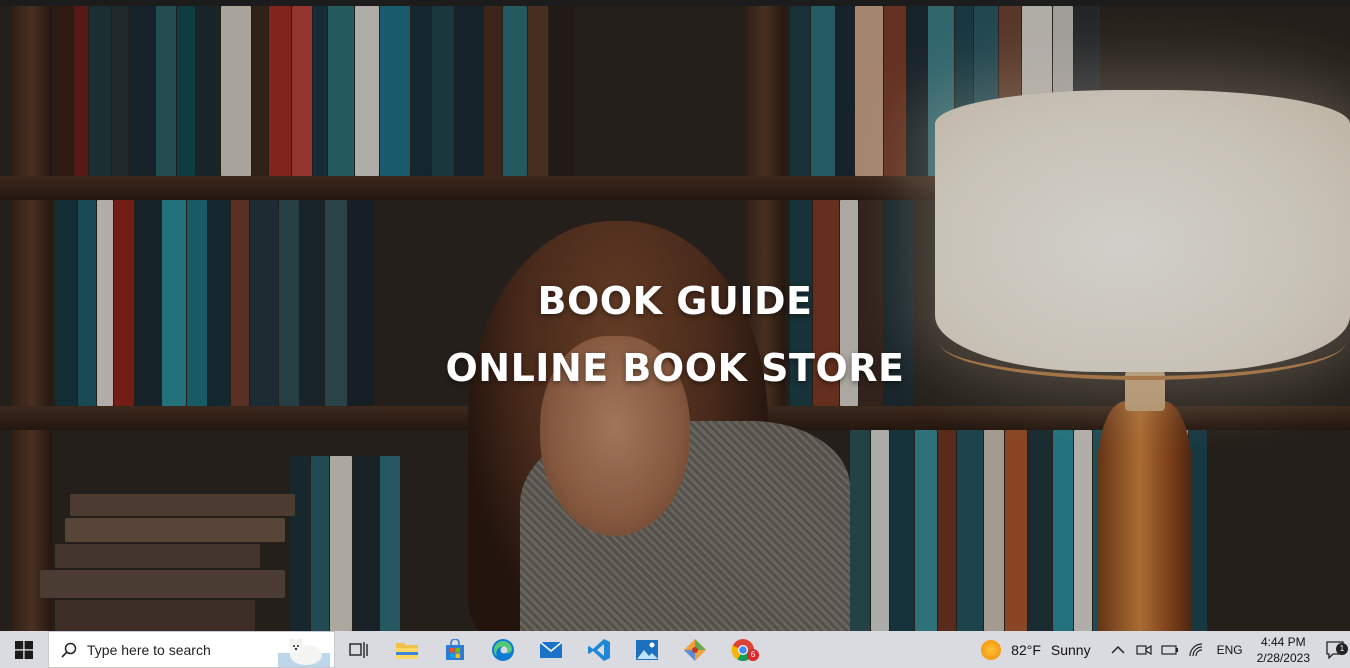 This screenshot has height=668, width=1350. I want to click on taskbar-clock: 4:44 PM 2/28/2023, so click(1283, 650).